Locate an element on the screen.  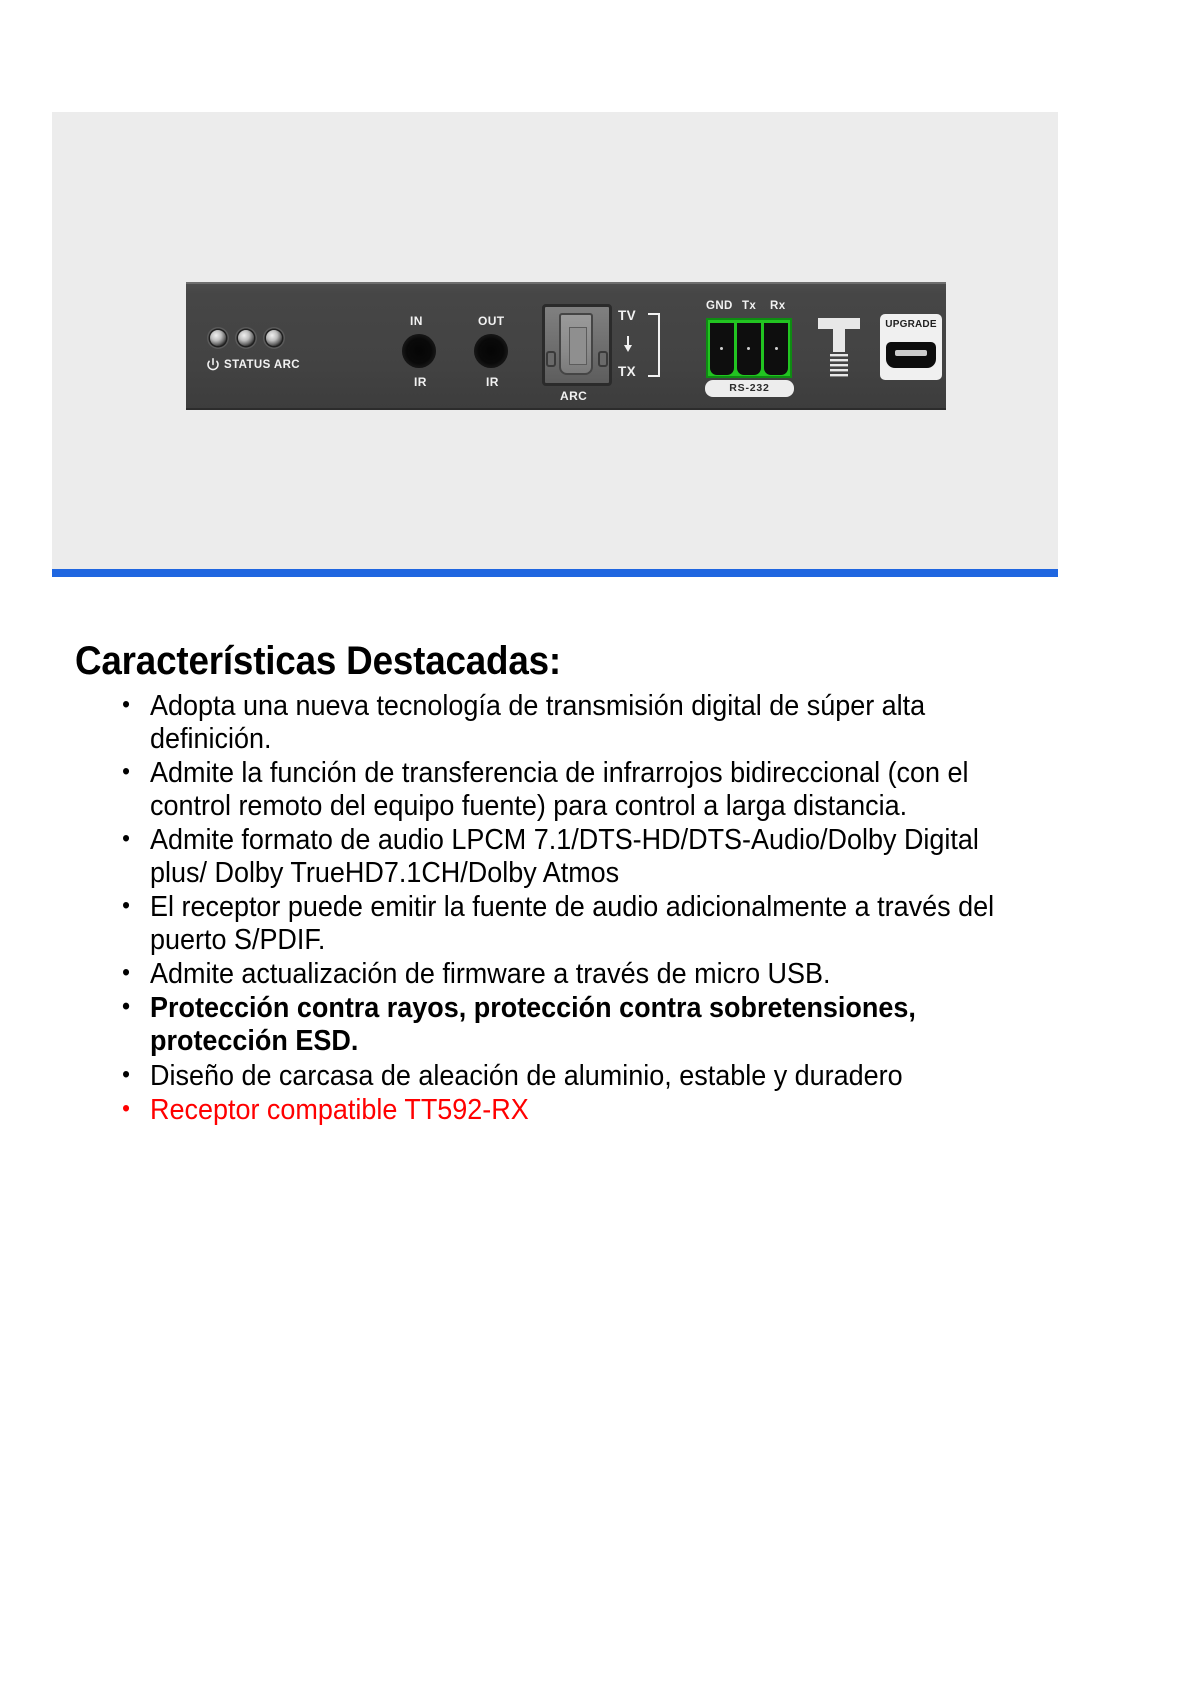
power-icon is located at coordinates (213, 365).